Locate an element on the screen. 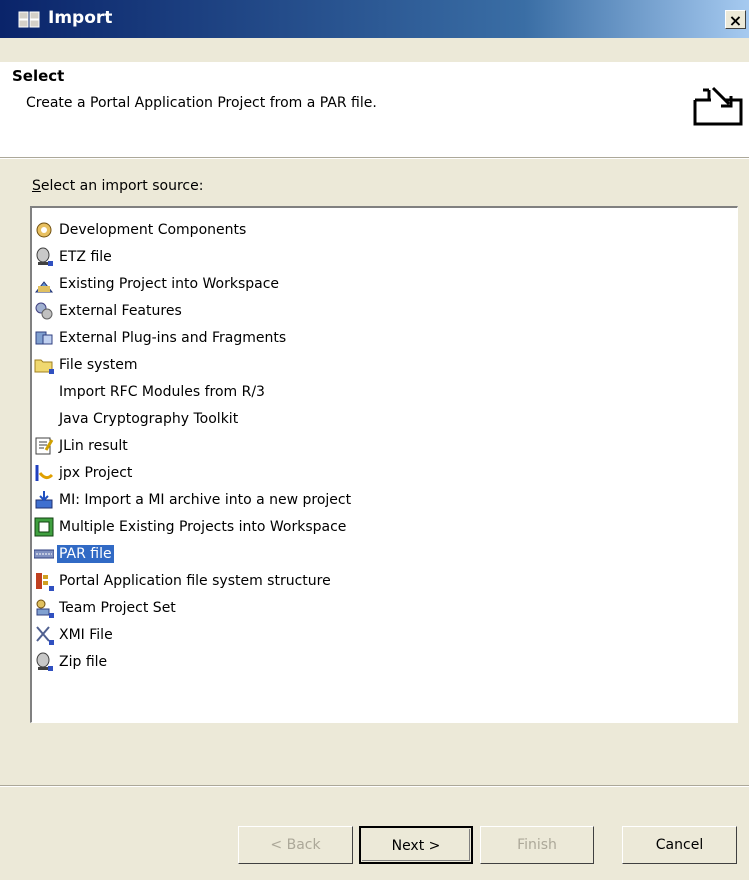 The width and height of the screenshot is (749, 880). list-item-xmi-file: XMI File is located at coordinates (74, 635).